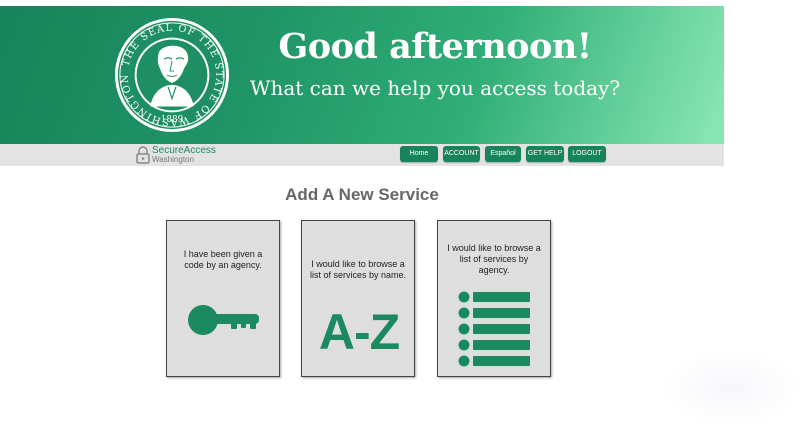 The width and height of the screenshot is (800, 426). What do you see at coordinates (359, 332) in the screenshot?
I see `a-z-icon: A-Z` at bounding box center [359, 332].